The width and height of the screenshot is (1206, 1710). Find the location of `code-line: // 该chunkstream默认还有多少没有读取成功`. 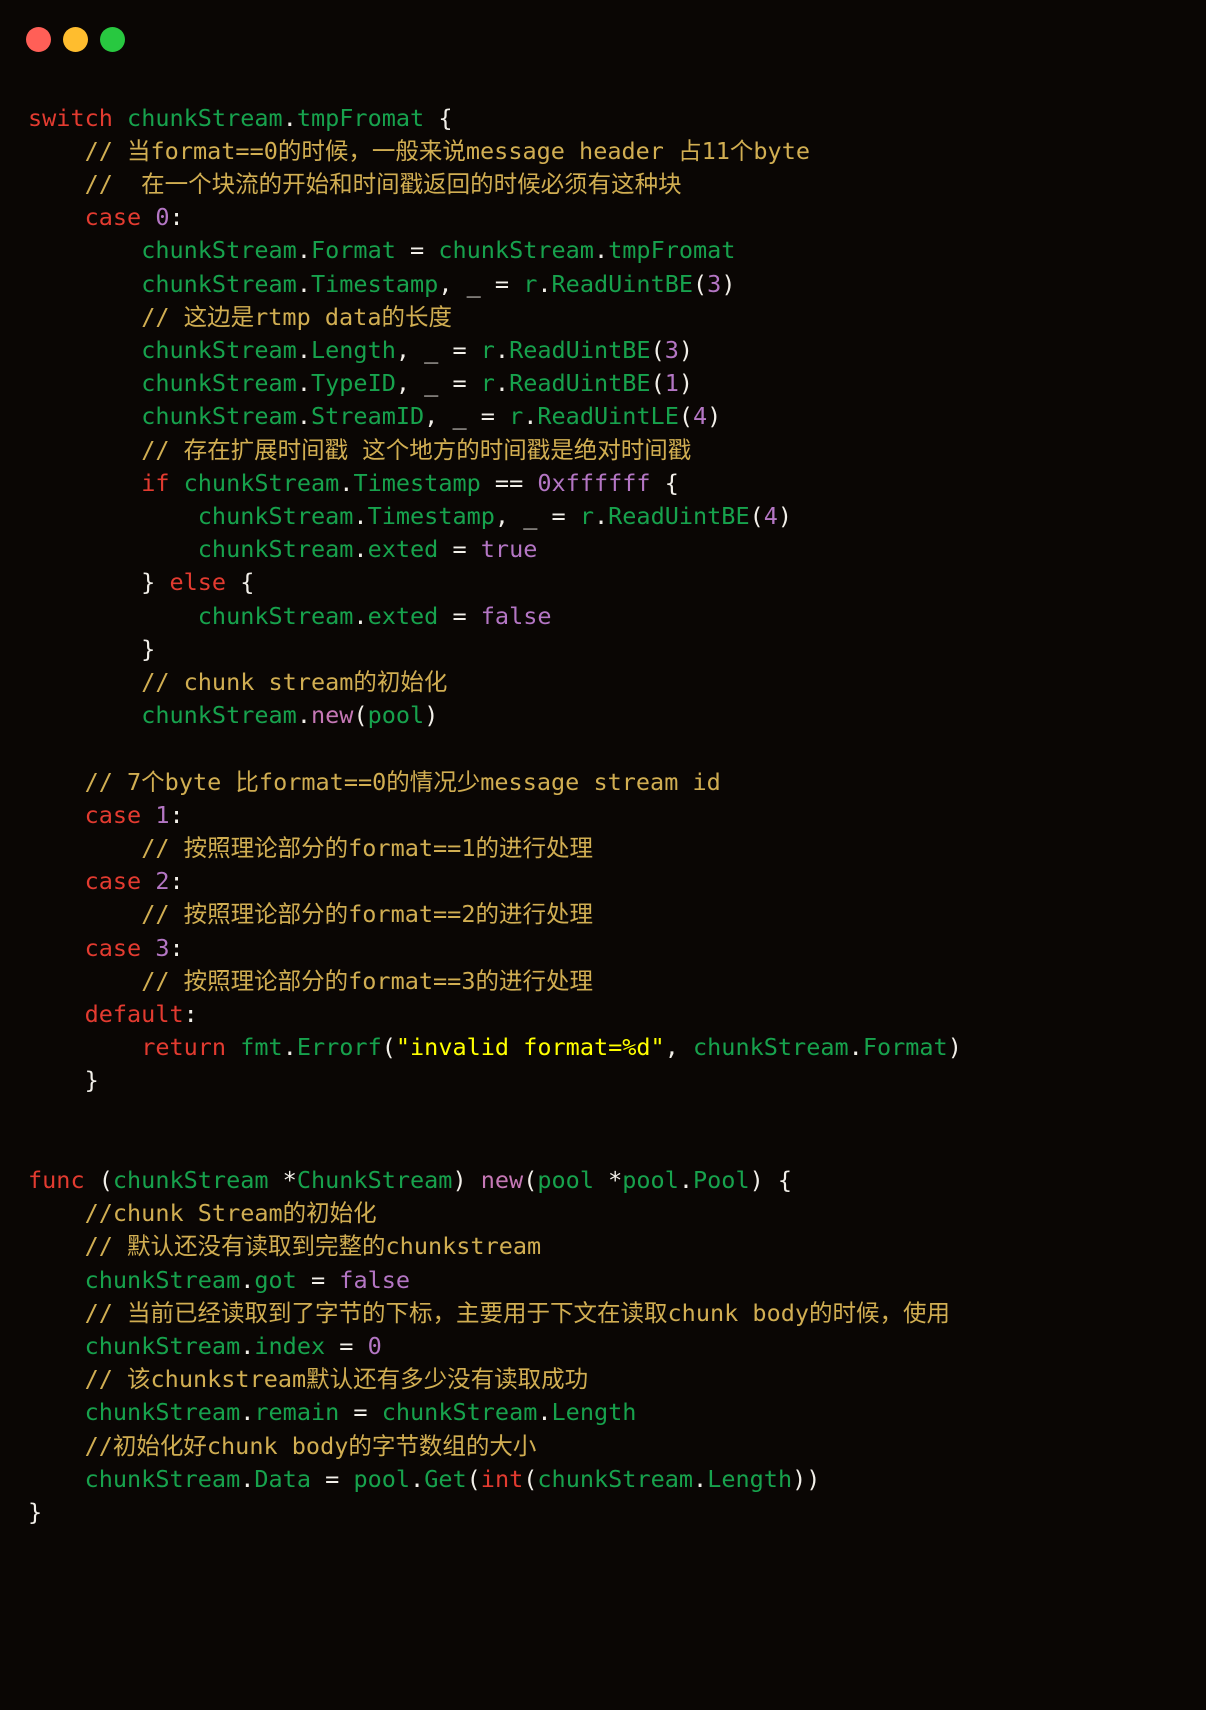

code-line: // 该chunkstream默认还有多少没有读取成功 is located at coordinates (617, 1379).